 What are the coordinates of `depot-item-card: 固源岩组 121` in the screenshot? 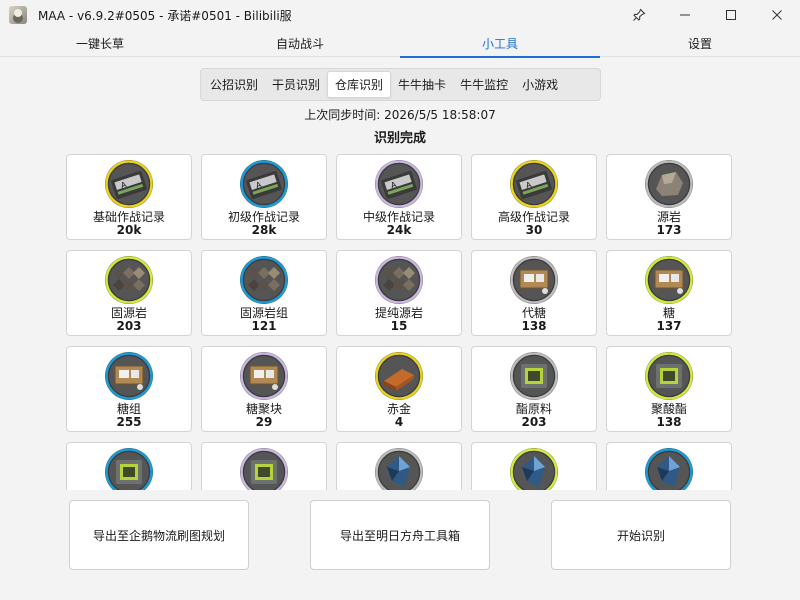 It's located at (264, 293).